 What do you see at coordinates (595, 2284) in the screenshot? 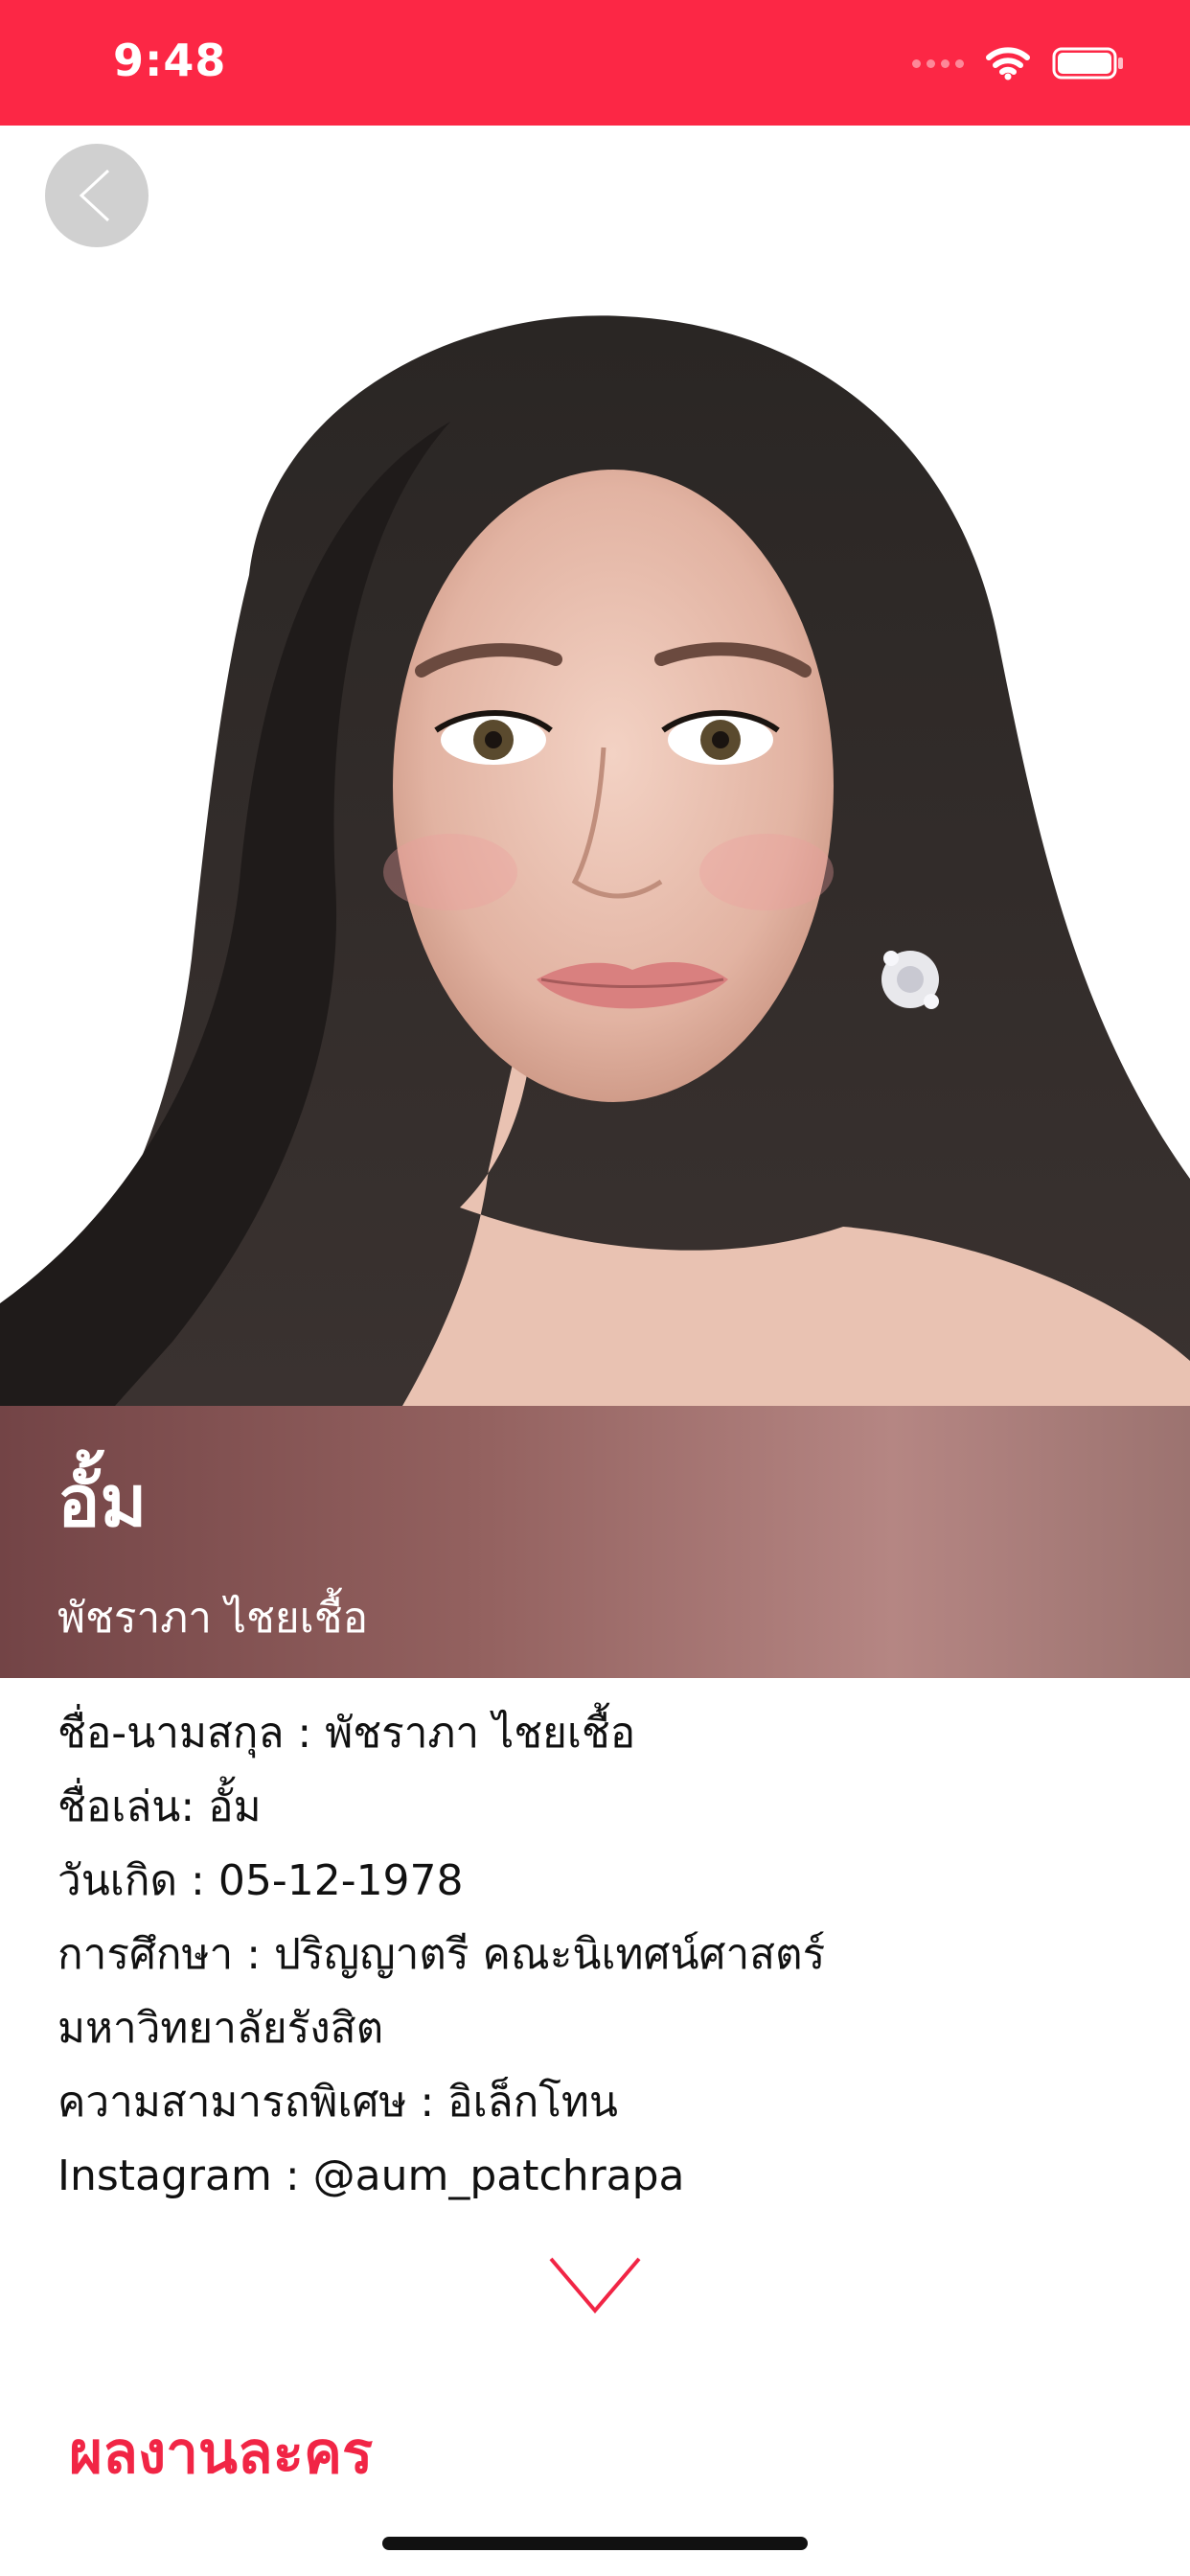
I see `chevron-down-icon` at bounding box center [595, 2284].